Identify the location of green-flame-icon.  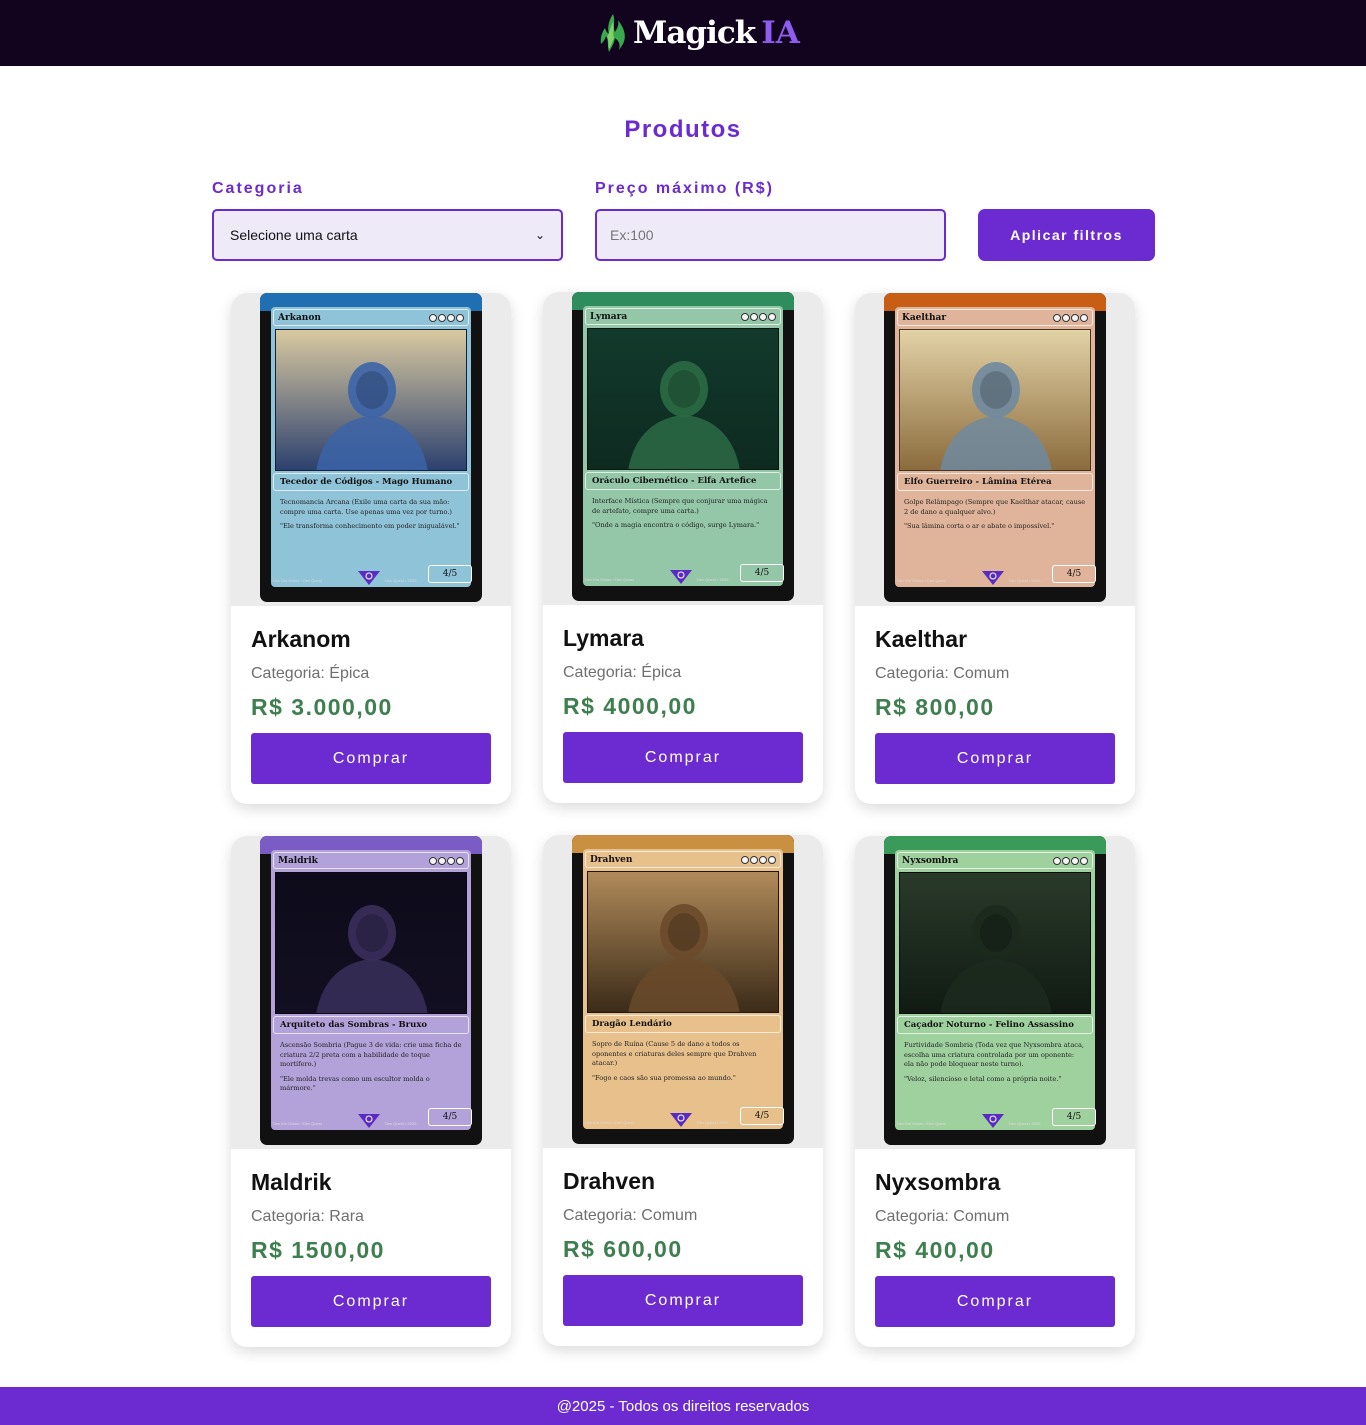
(612, 33).